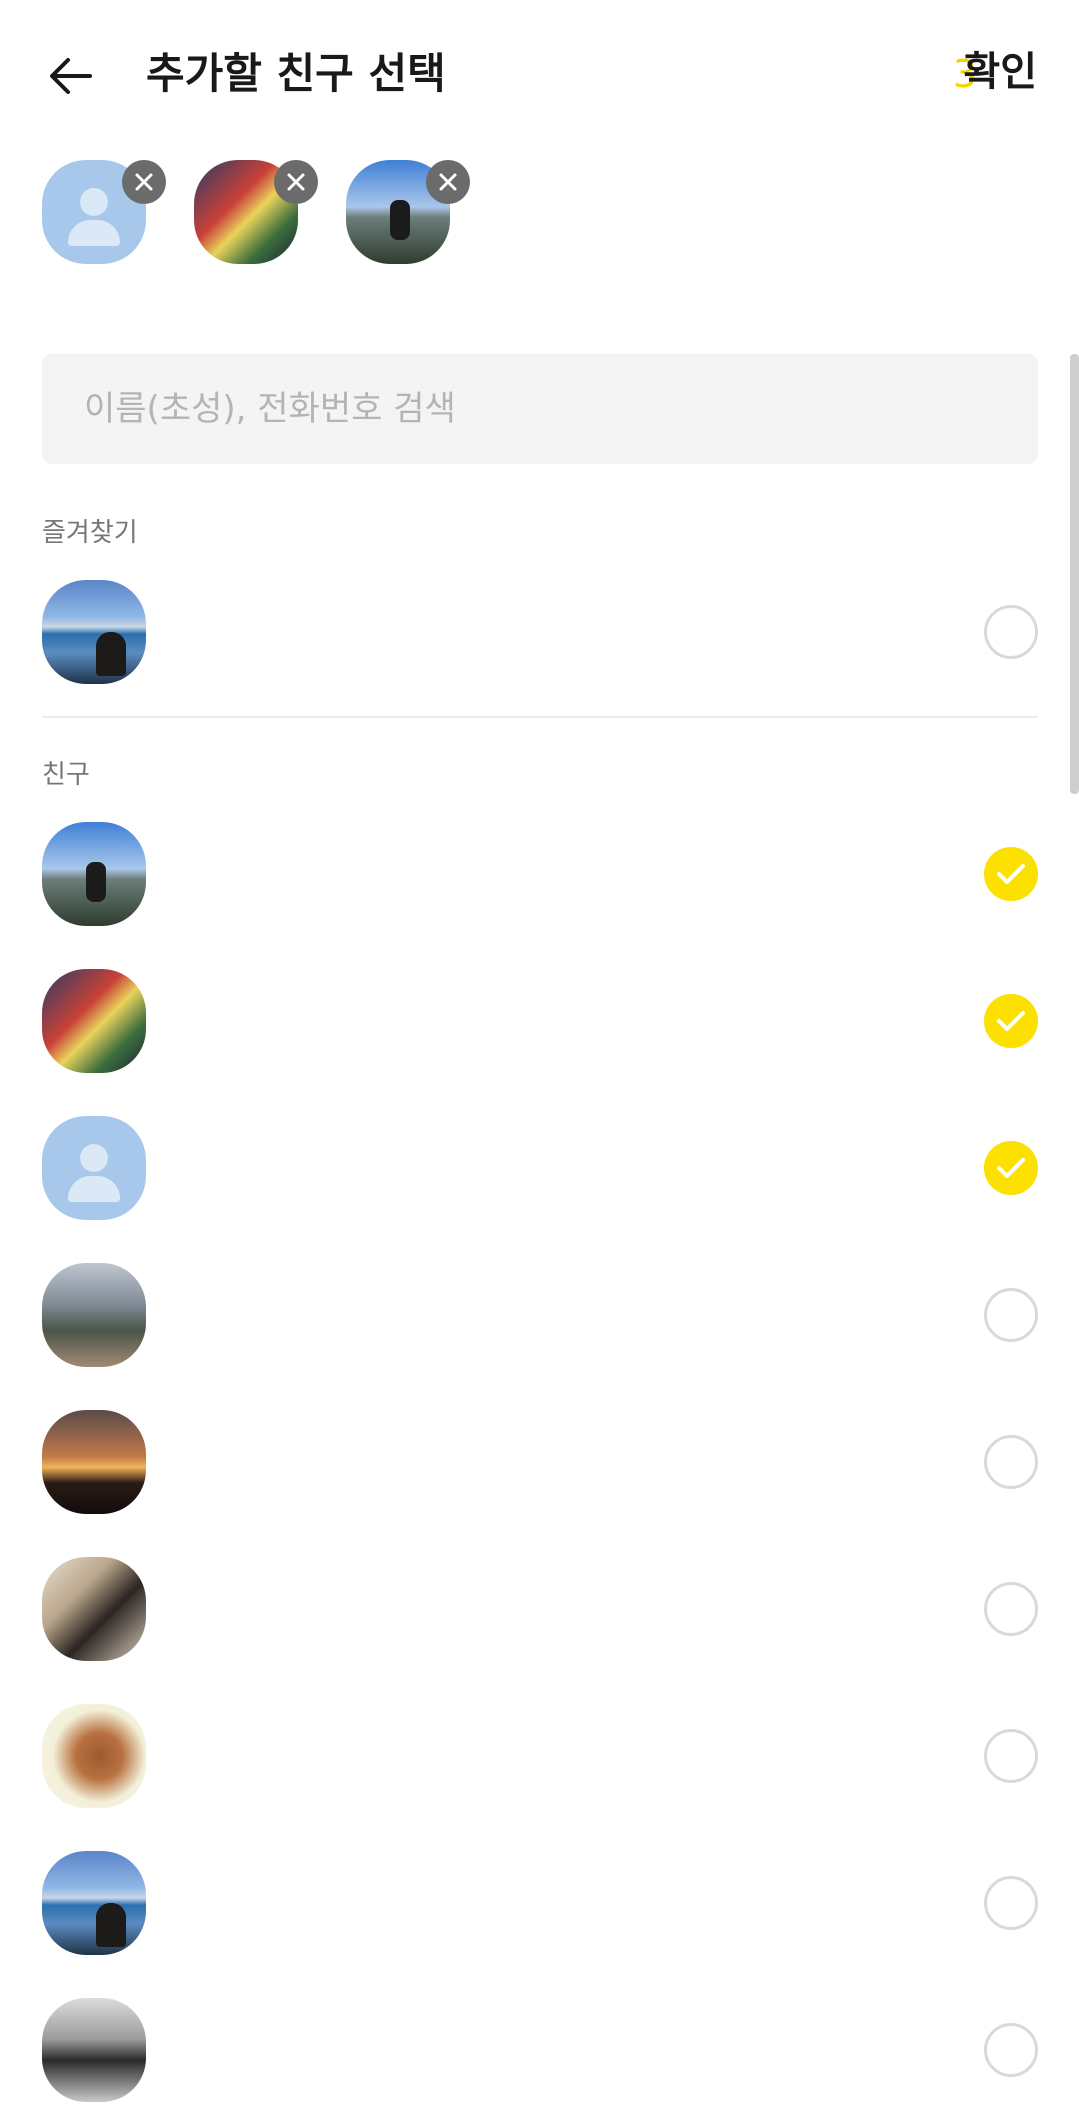 This screenshot has width=1079, height=2125. Describe the element at coordinates (296, 73) in the screenshot. I see `page-title: 추가할 친구 선택` at that location.